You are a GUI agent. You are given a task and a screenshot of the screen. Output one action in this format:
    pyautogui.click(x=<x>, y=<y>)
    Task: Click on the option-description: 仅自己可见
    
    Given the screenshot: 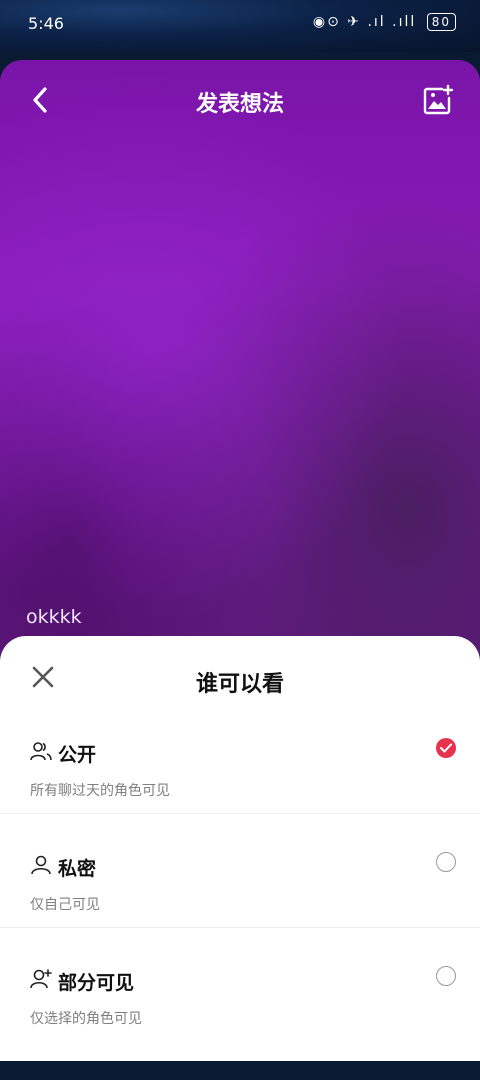 What is the action you would take?
    pyautogui.click(x=65, y=905)
    